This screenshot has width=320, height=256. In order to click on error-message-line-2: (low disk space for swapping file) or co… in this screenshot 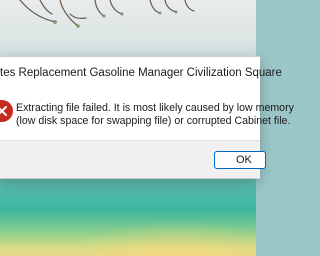, I will do `click(153, 121)`.